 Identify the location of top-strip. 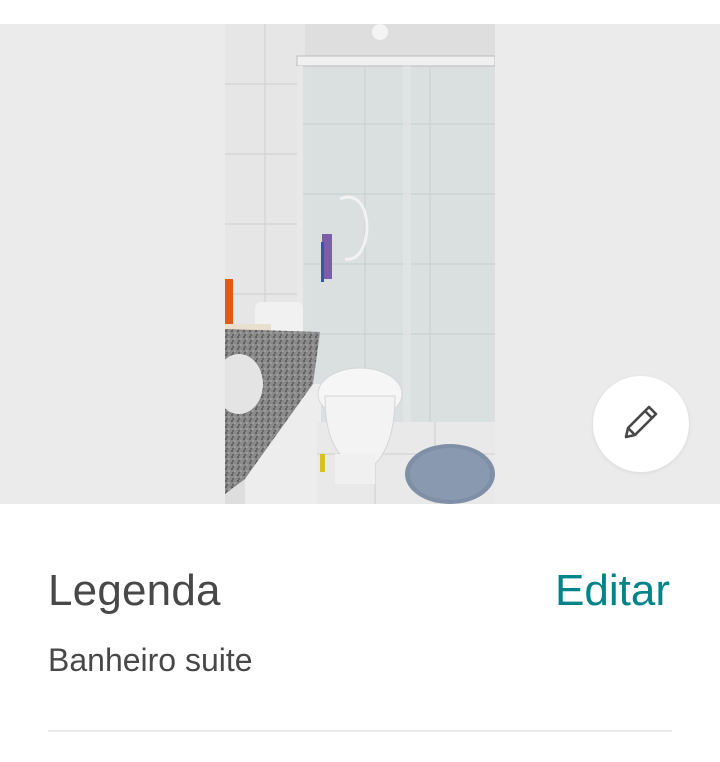
(360, 12).